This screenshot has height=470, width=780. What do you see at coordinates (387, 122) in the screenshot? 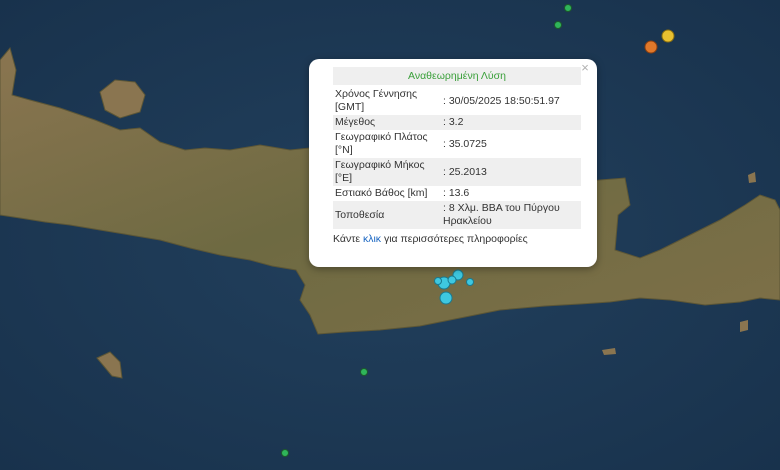
I see `magnitude-label: Μέγεθος` at bounding box center [387, 122].